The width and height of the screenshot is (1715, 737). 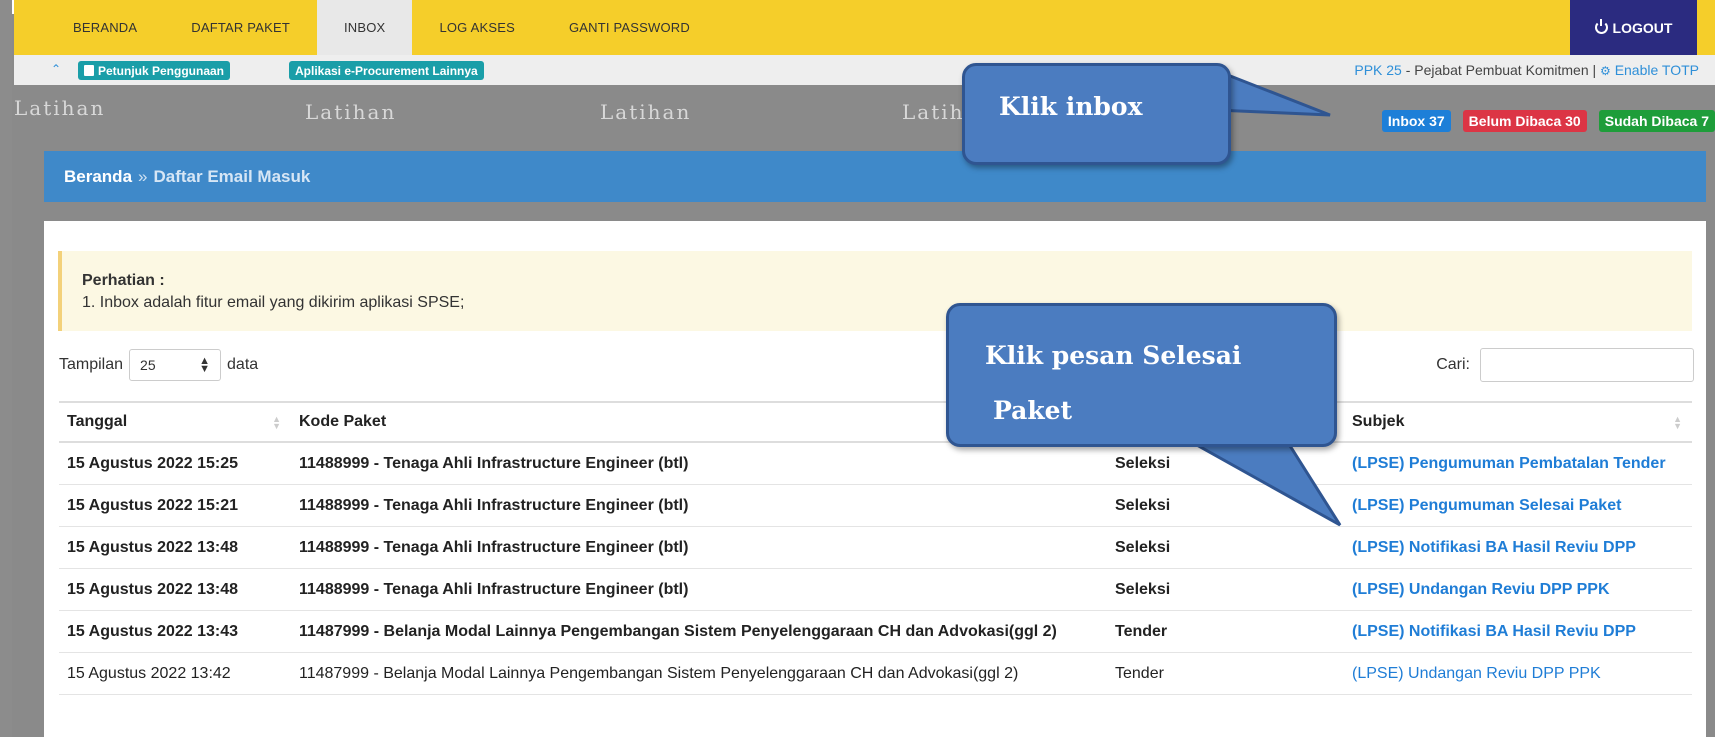 I want to click on column-header-tanggal: Tanggal ▲ ▼, so click(x=175, y=422).